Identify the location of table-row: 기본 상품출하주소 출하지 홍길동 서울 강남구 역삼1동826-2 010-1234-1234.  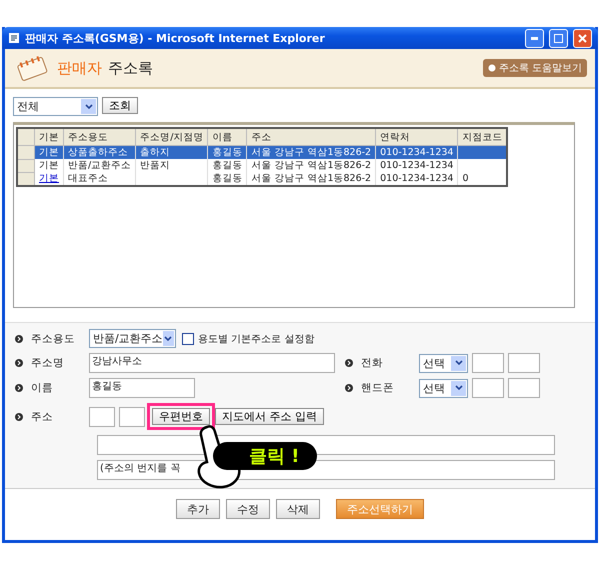
(262, 152).